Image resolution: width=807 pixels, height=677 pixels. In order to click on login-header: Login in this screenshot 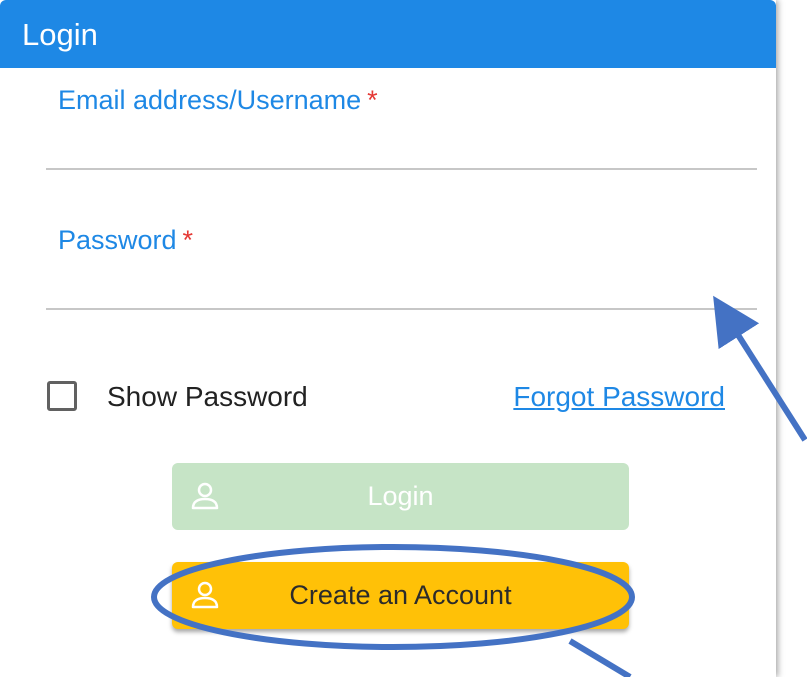, I will do `click(388, 34)`.